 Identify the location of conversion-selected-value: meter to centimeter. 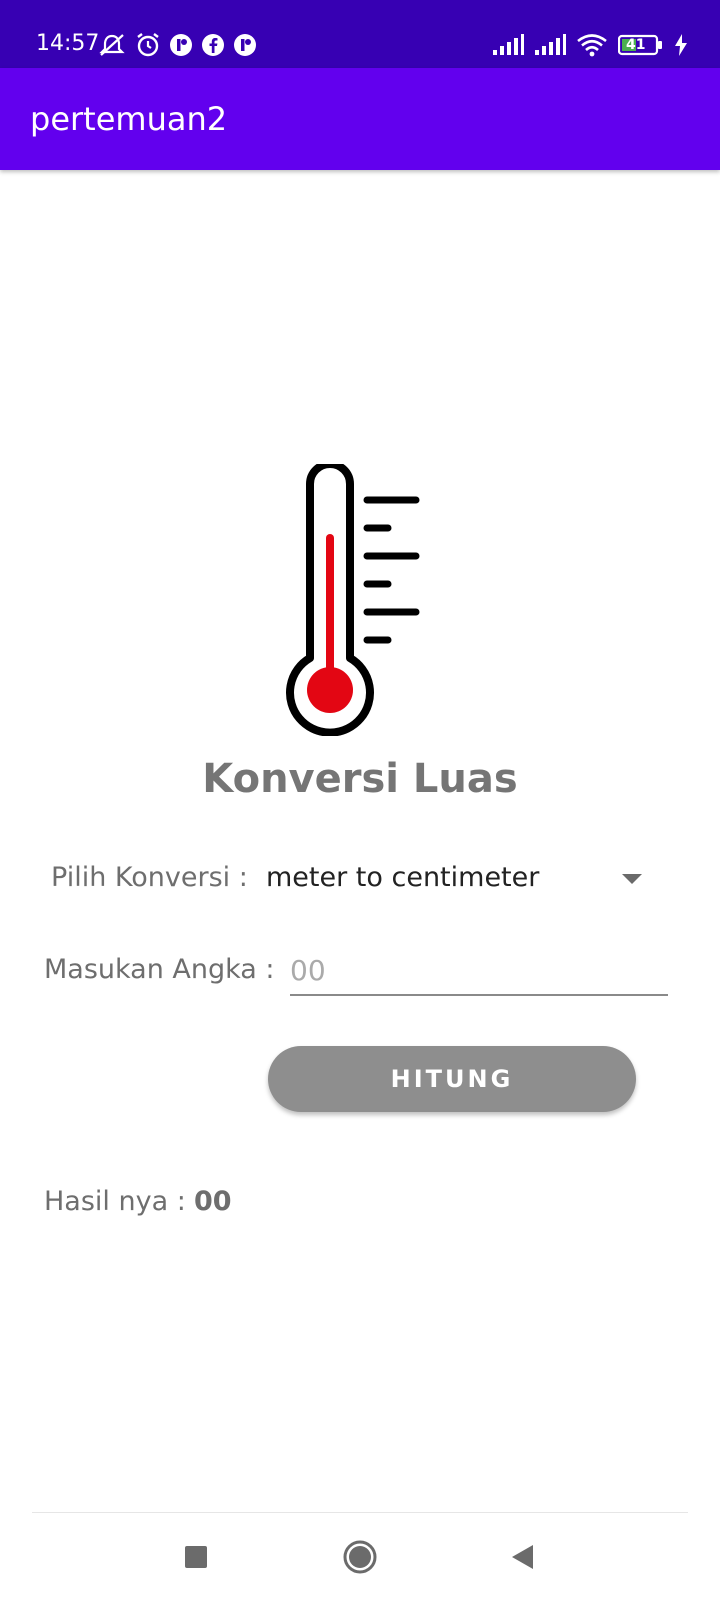
(403, 877).